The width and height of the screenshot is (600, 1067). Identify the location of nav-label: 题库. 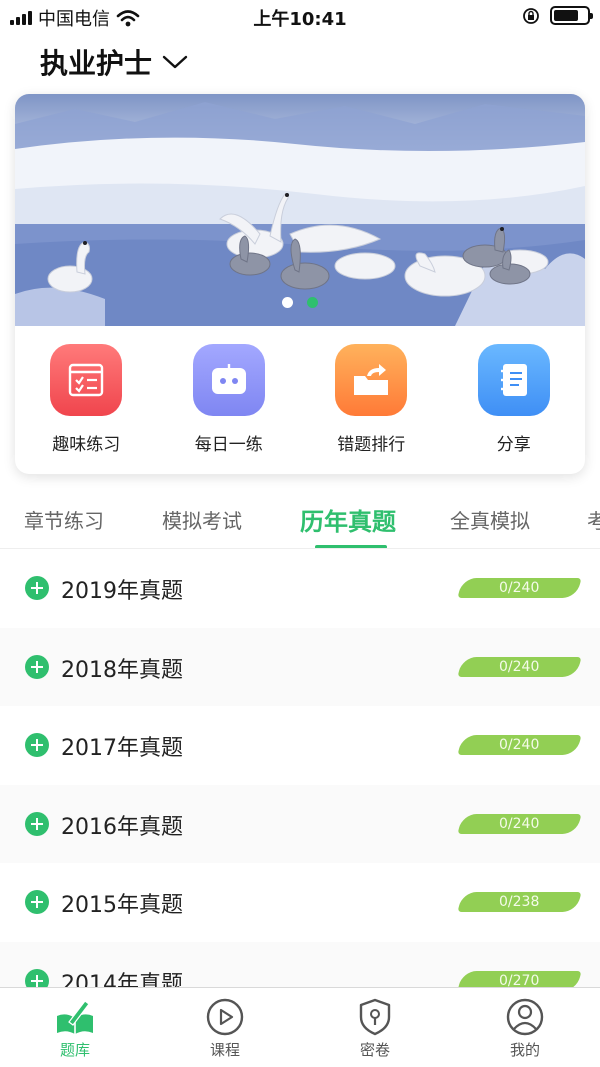
(74, 1050).